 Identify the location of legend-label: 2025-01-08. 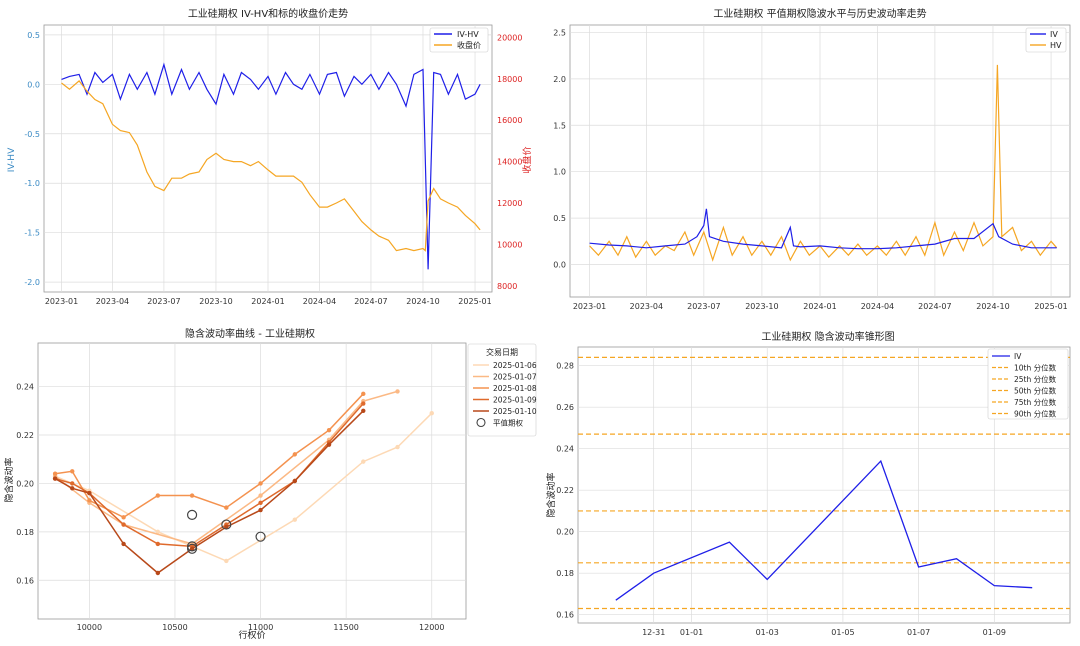
(515, 388).